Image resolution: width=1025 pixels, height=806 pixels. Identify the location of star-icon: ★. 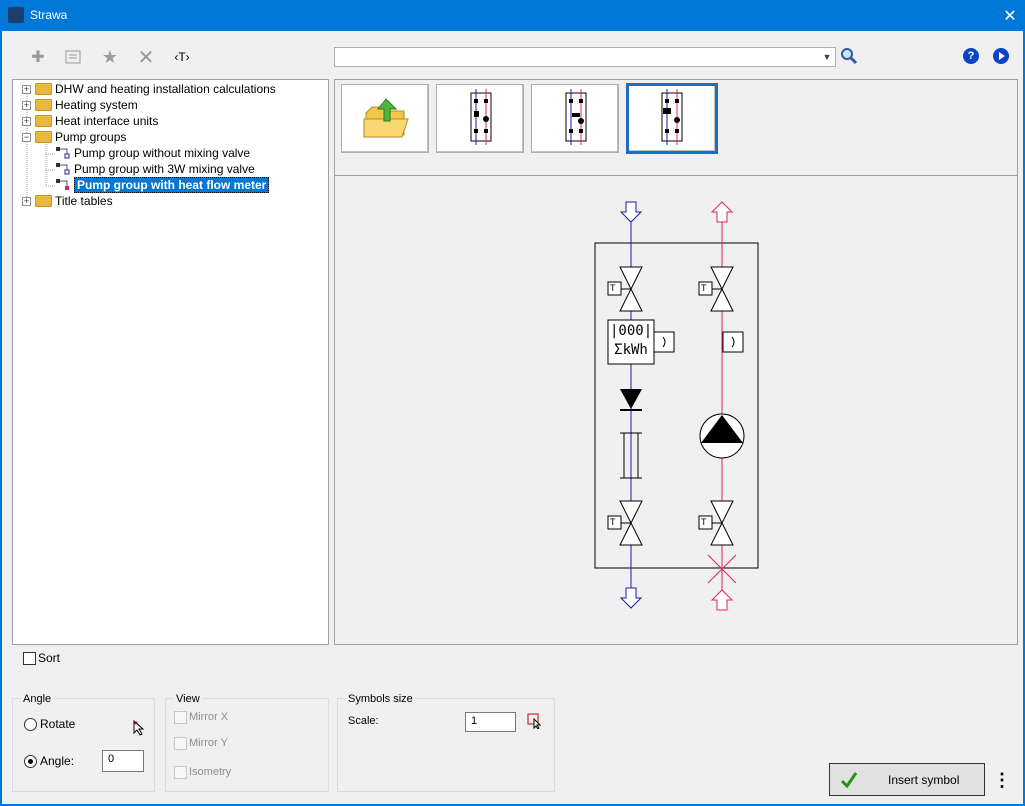
(110, 56).